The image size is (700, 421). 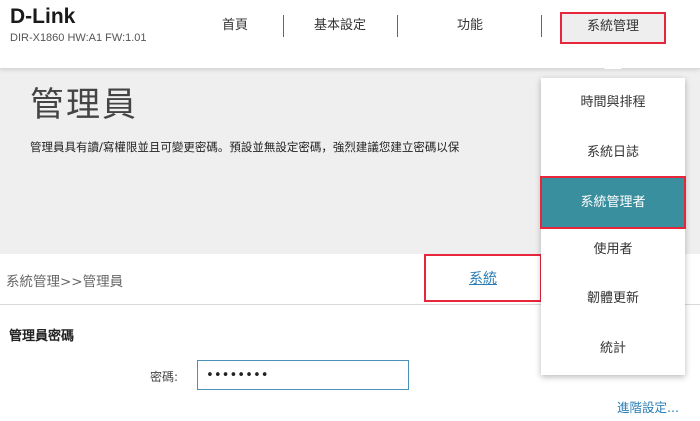 What do you see at coordinates (303, 375) in the screenshot?
I see `password-input` at bounding box center [303, 375].